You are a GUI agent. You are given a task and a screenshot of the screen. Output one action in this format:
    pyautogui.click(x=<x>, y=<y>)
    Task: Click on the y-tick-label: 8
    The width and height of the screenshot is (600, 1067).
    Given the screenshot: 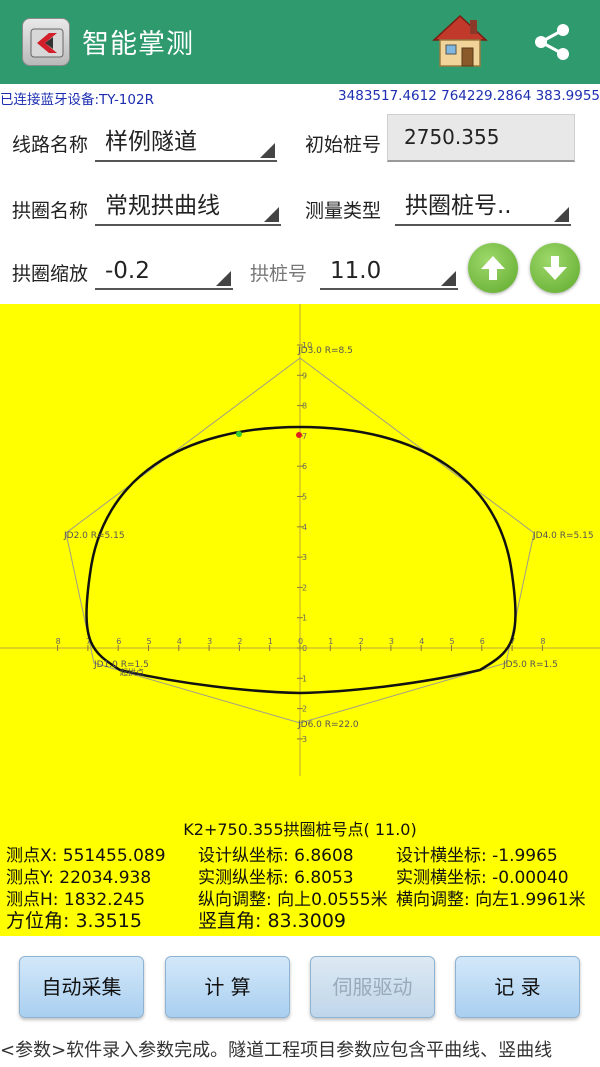 What is the action you would take?
    pyautogui.click(x=304, y=406)
    